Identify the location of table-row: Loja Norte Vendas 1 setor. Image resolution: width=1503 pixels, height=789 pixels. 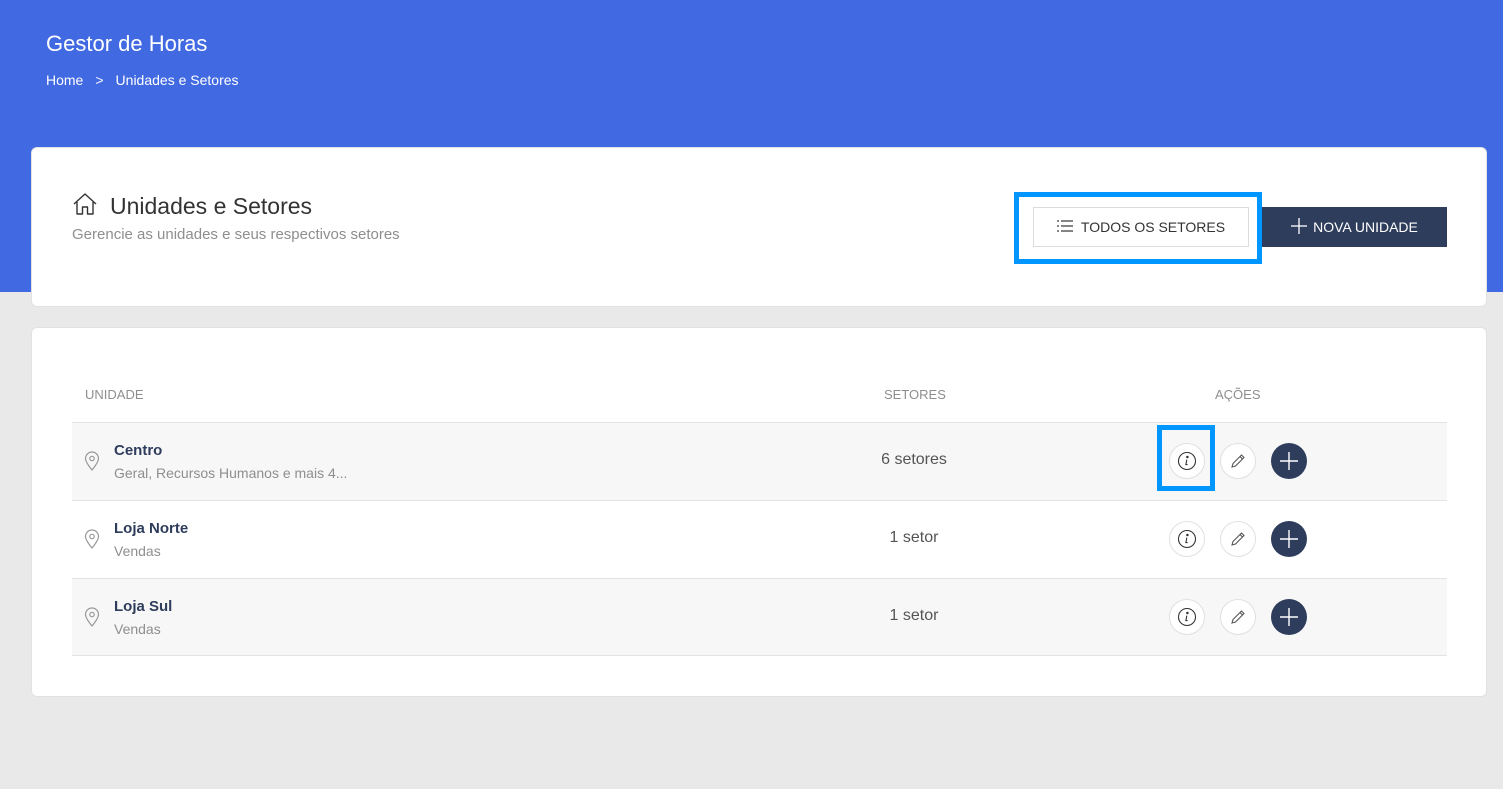
(759, 539).